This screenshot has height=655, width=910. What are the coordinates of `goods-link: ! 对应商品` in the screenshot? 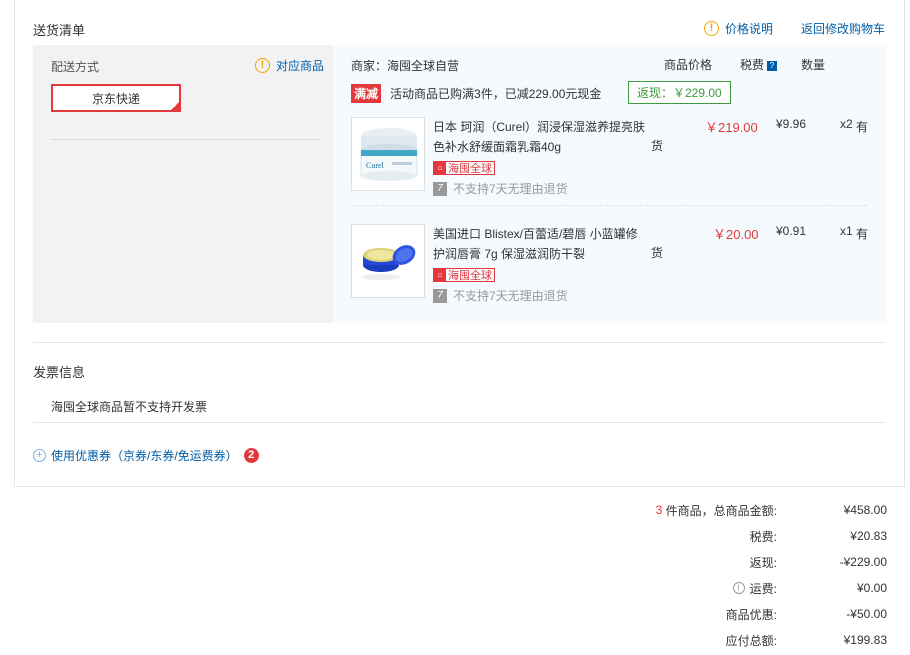 It's located at (289, 65).